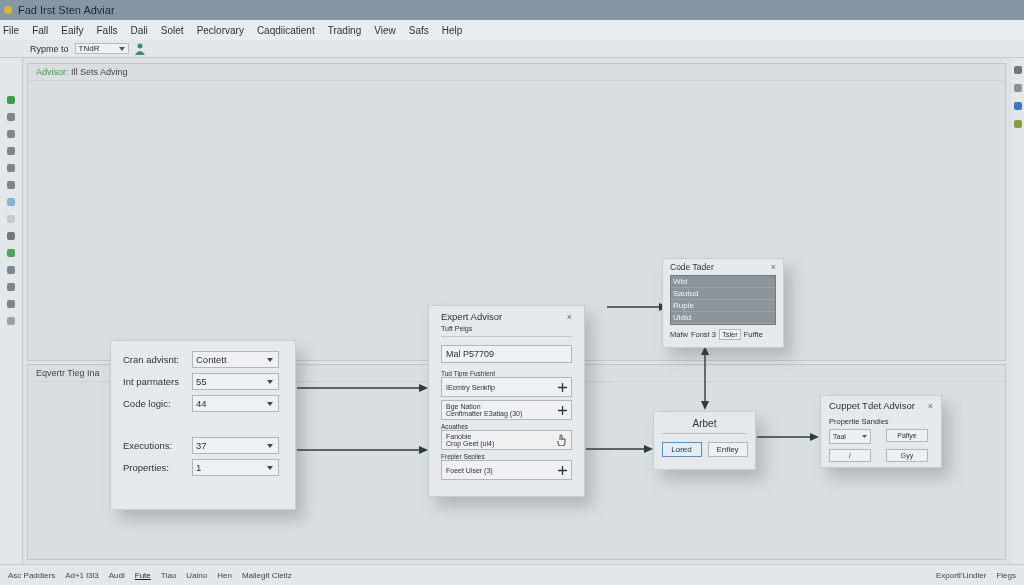 The image size is (1024, 585). I want to click on menu-item: File, so click(11, 30).